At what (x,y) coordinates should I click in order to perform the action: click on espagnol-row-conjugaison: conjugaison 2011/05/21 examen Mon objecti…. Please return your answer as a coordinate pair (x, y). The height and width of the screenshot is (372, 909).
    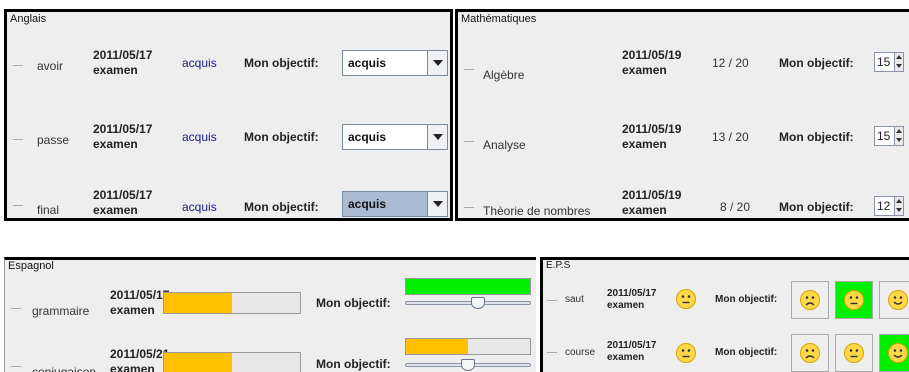
    Looking at the image, I should click on (270, 355).